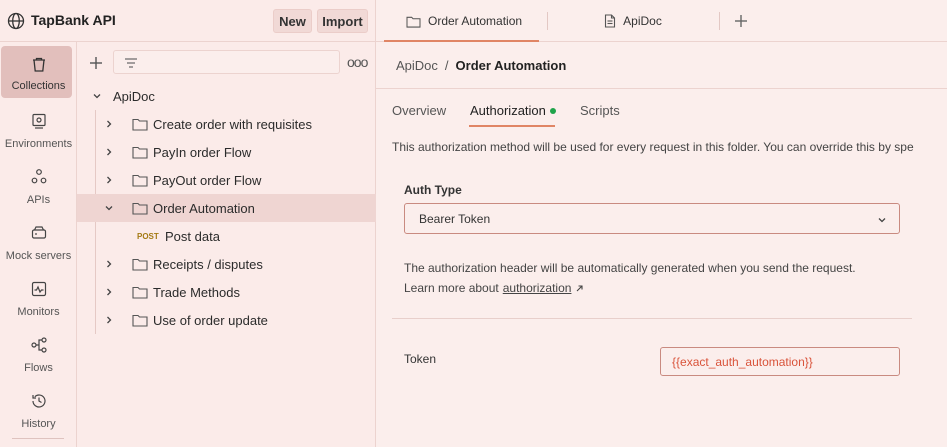 The image size is (947, 447). I want to click on document-icon, so click(610, 21).